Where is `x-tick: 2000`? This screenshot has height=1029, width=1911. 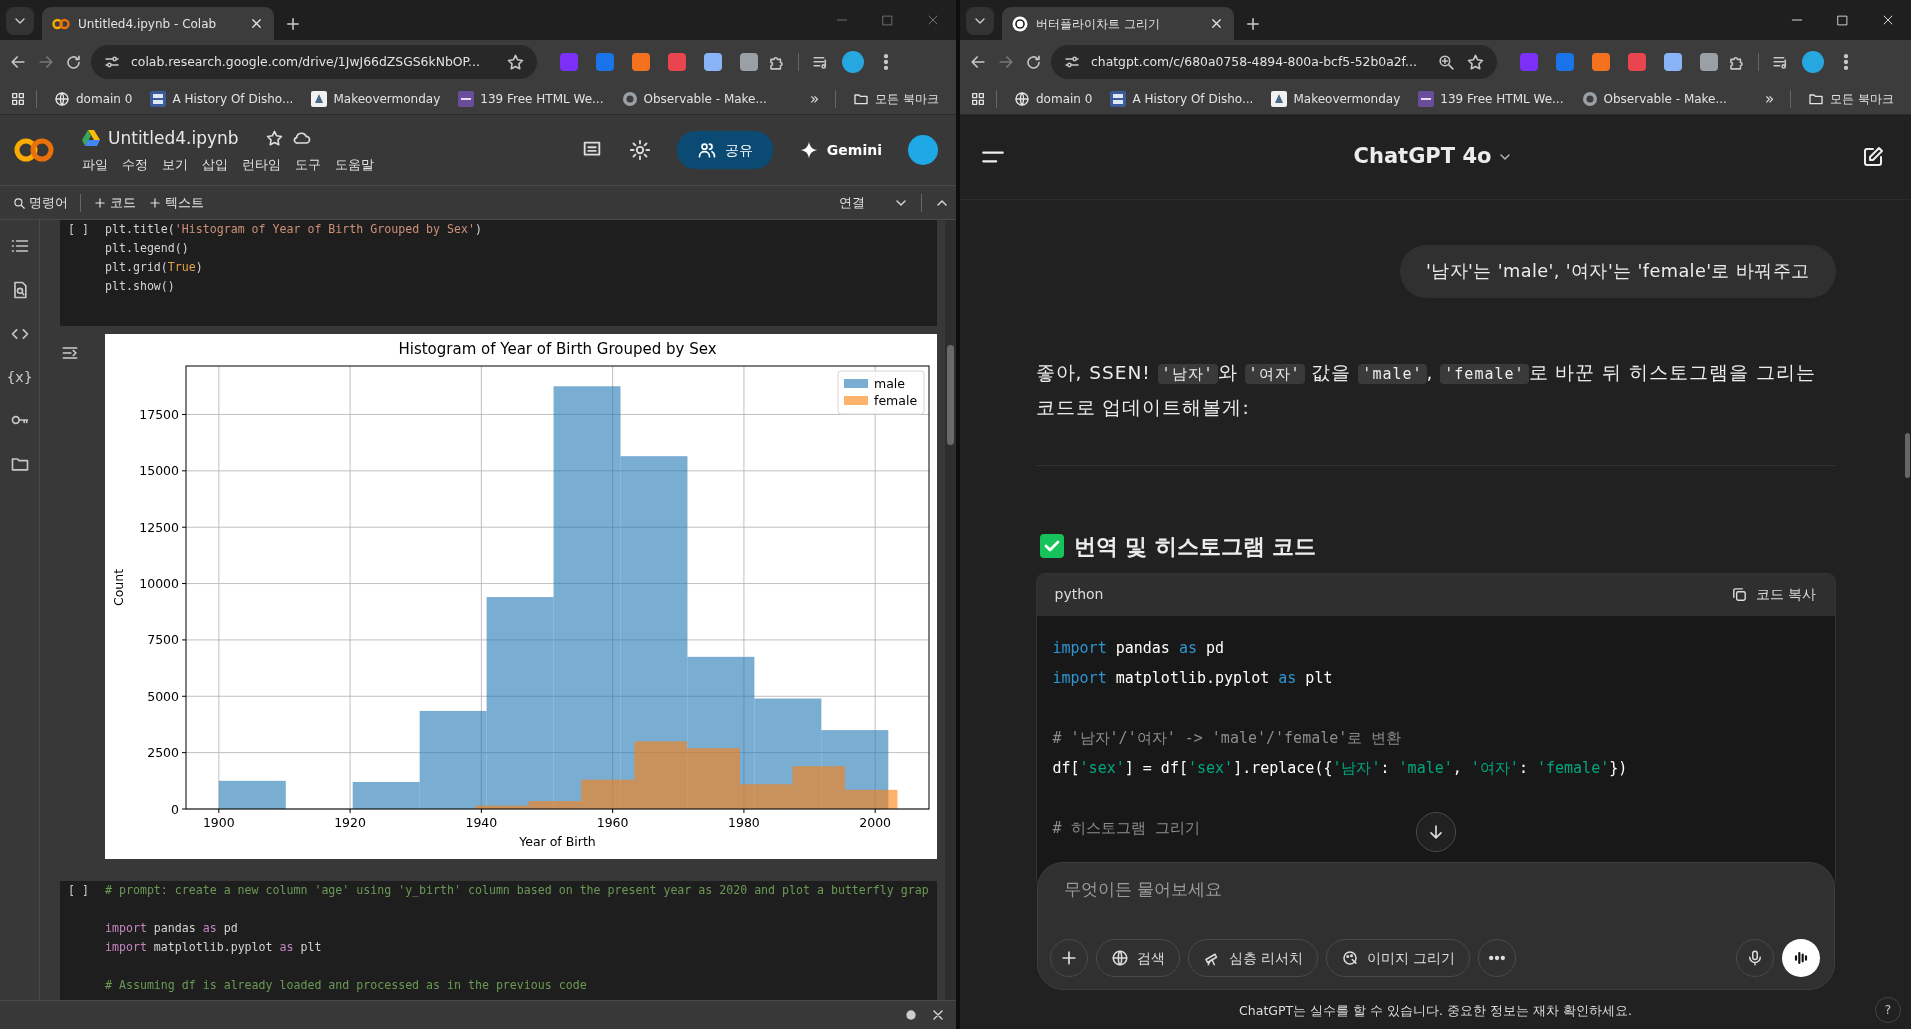
x-tick: 2000 is located at coordinates (875, 819).